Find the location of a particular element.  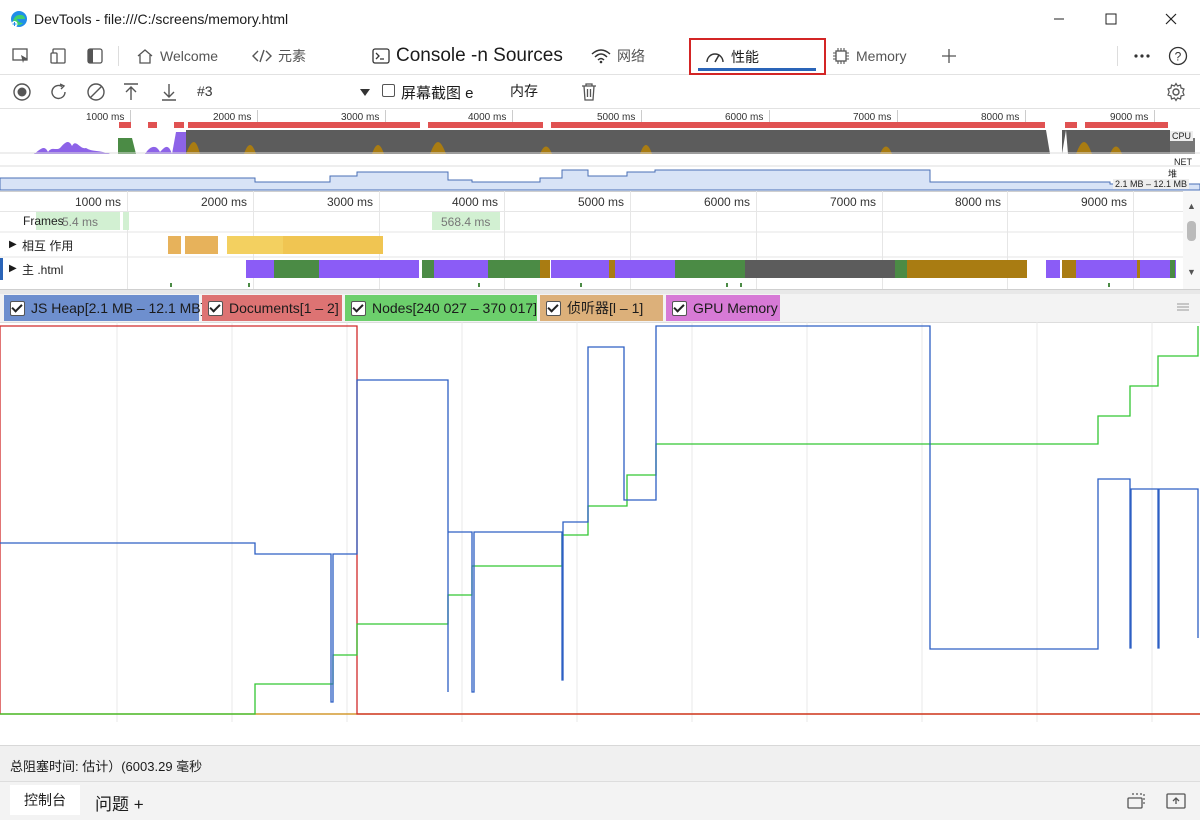

reload-record-icon is located at coordinates (59, 92).